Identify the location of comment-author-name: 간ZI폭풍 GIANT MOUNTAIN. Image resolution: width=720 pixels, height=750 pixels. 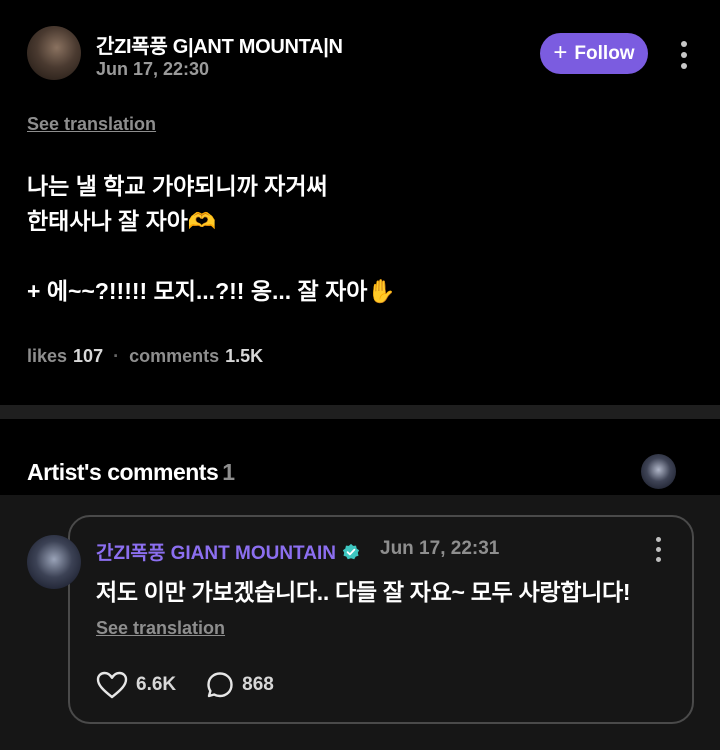
(216, 553).